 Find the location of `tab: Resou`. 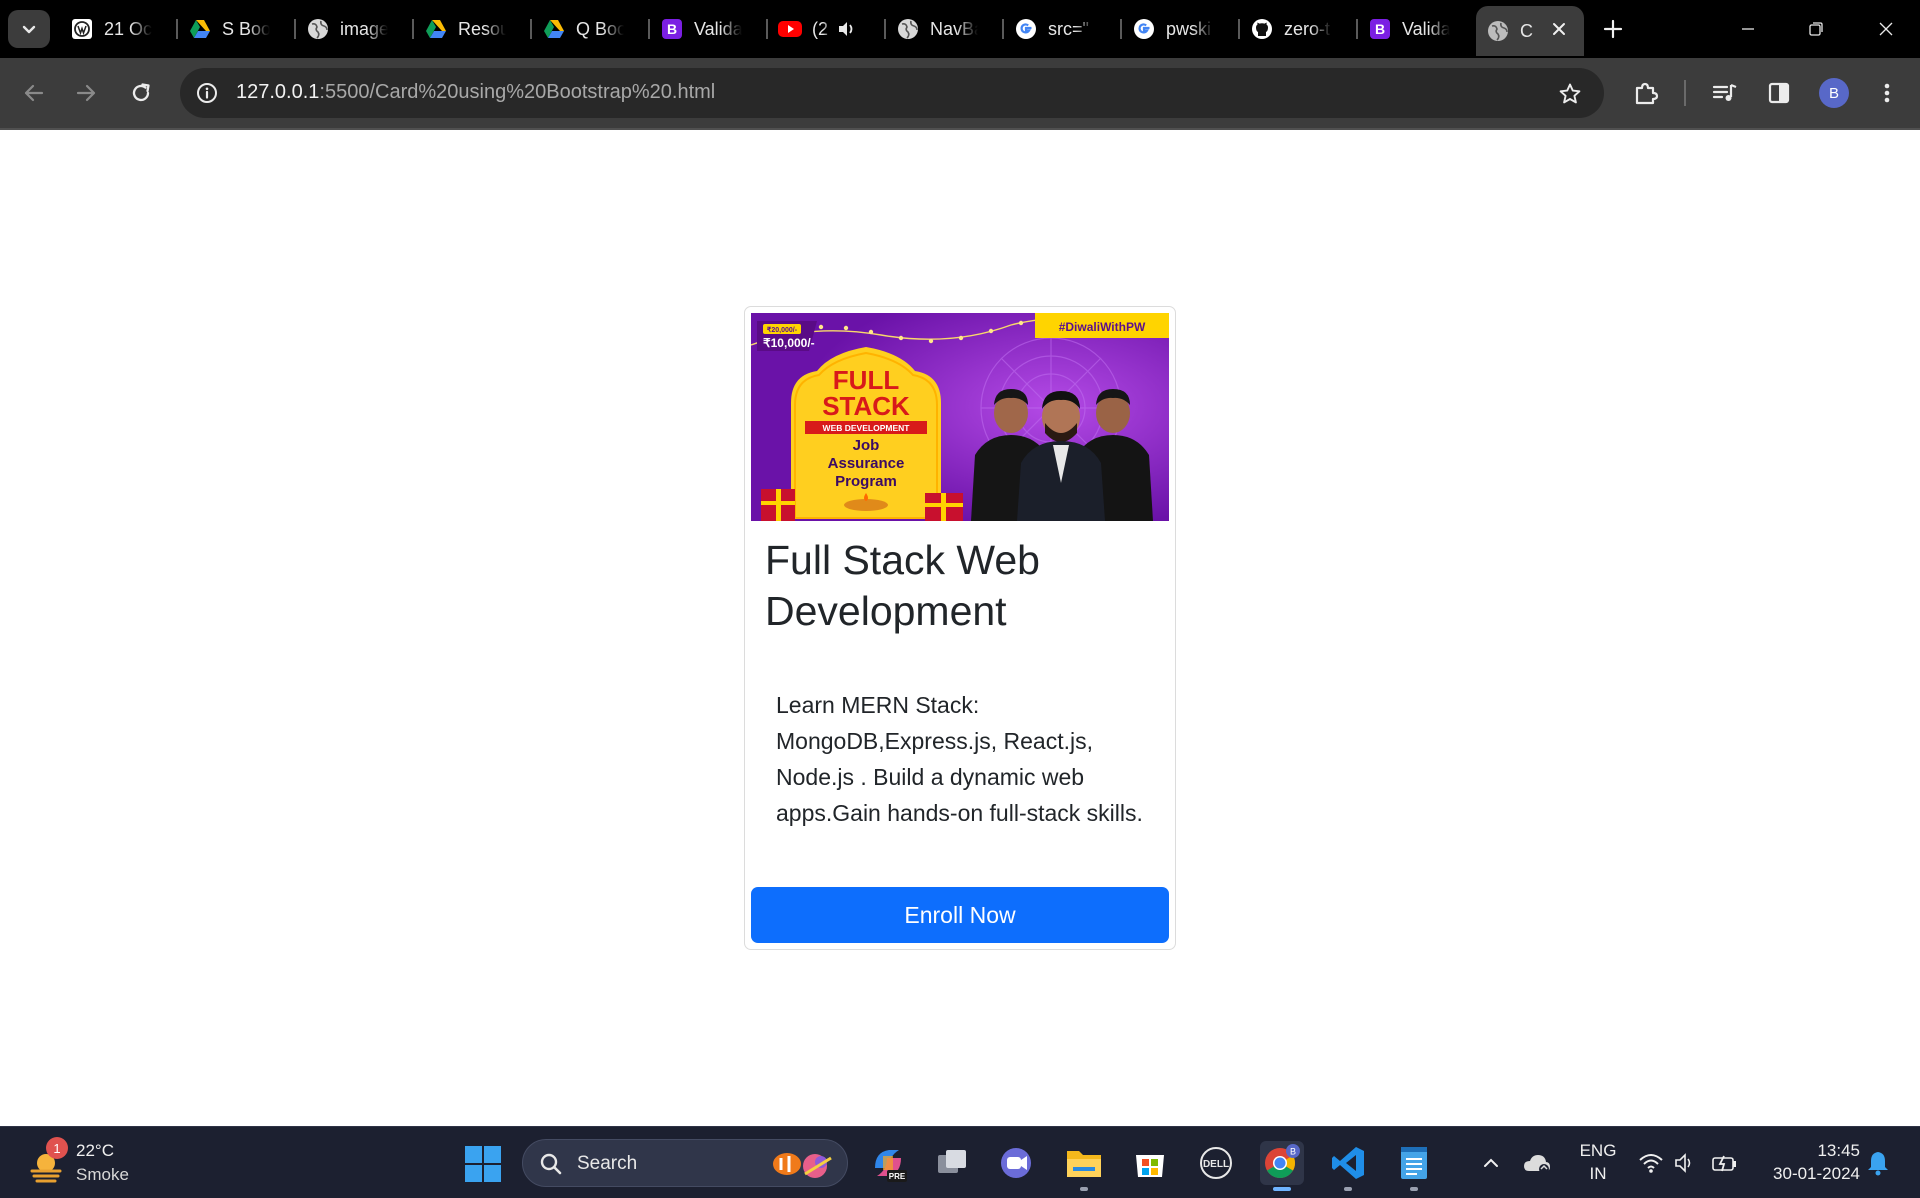

tab: Resou is located at coordinates (473, 29).